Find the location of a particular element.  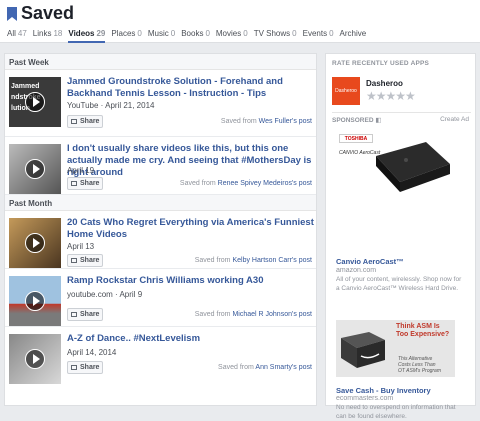

tab-tv-shows: TV Shows 0 is located at coordinates (275, 36).